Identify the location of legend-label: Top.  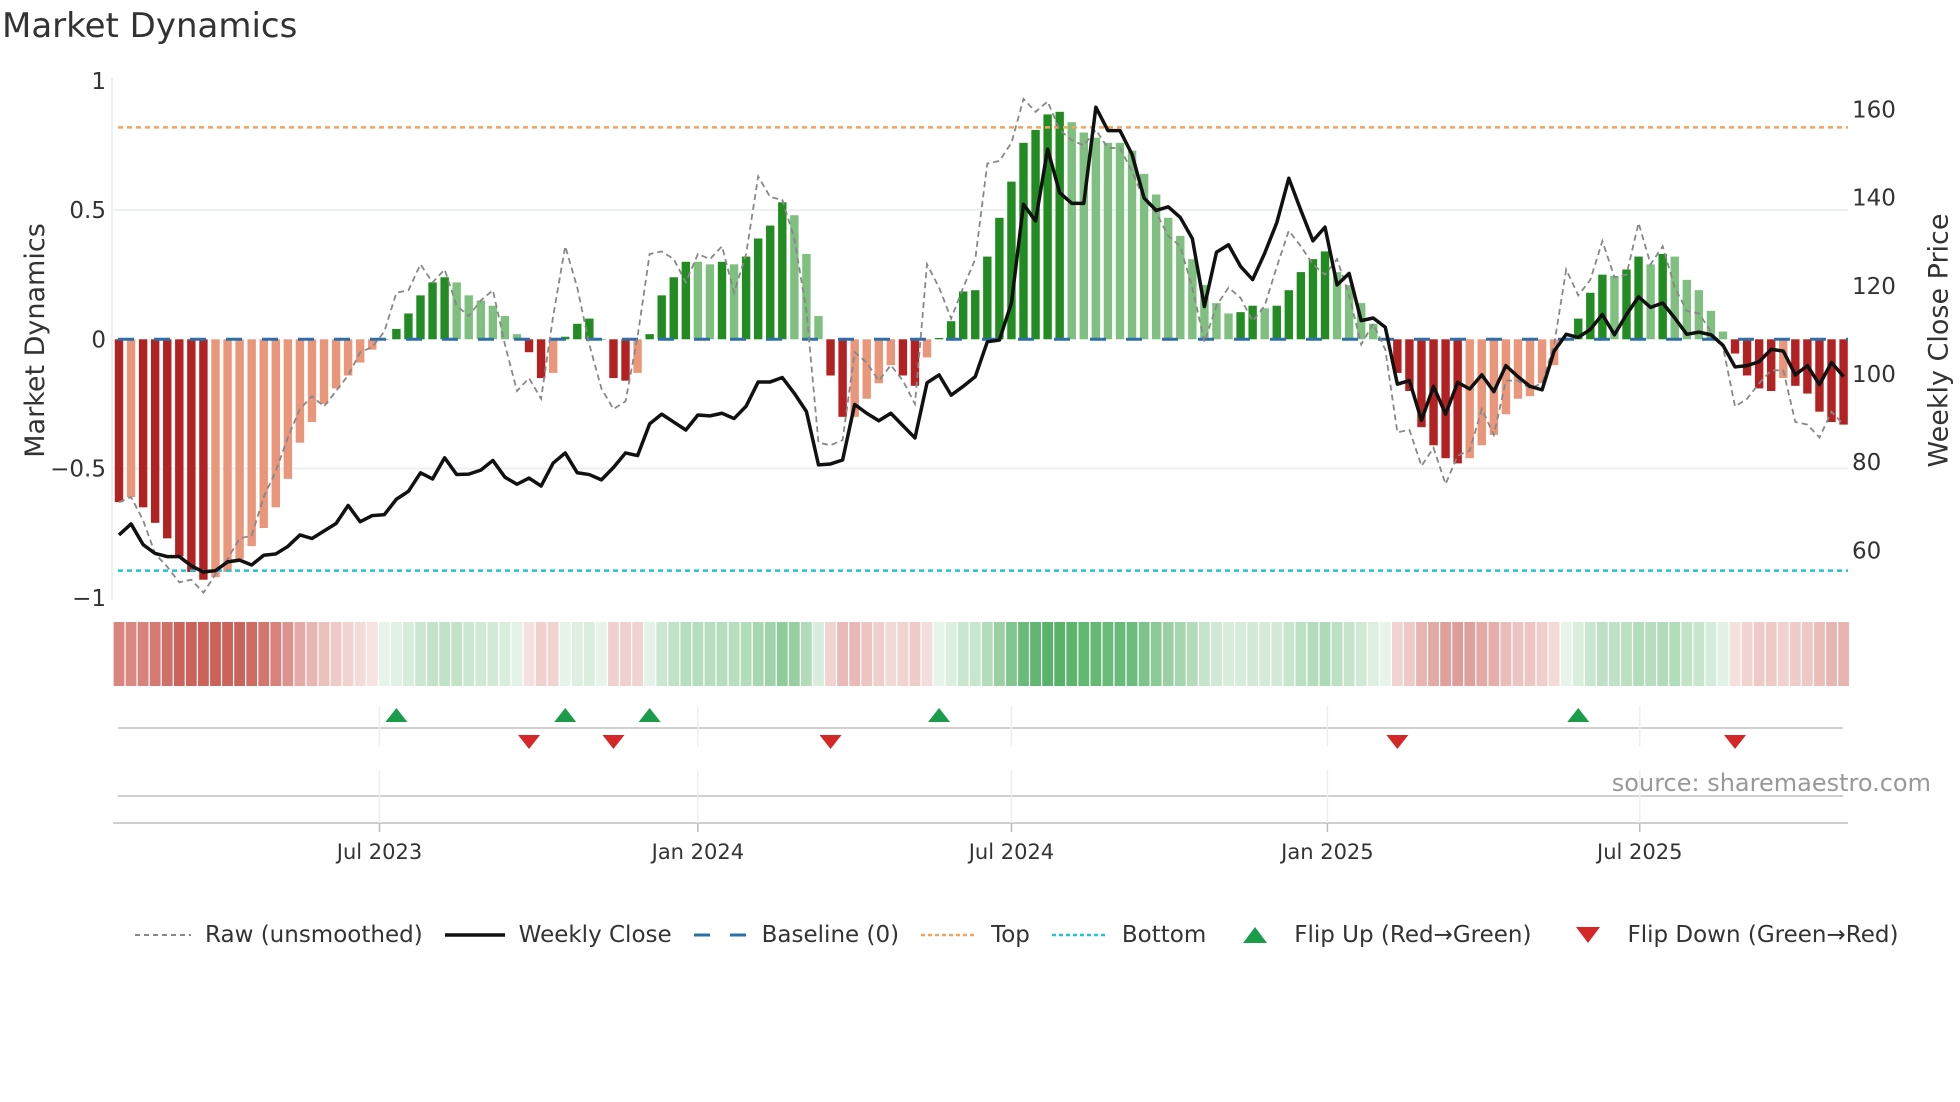
(1010, 935).